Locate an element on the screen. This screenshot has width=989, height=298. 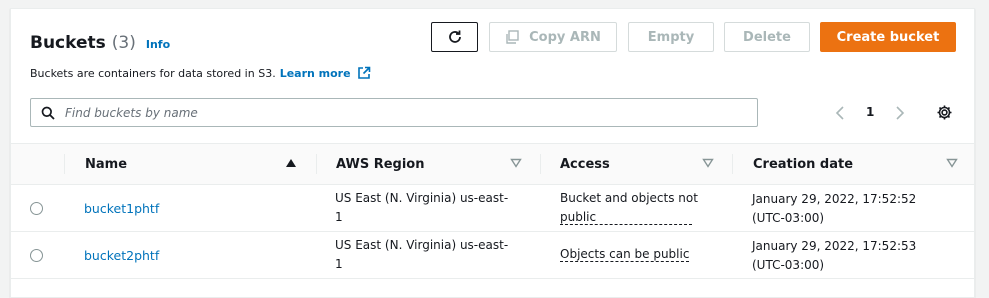
delete-button: Delete is located at coordinates (767, 37).